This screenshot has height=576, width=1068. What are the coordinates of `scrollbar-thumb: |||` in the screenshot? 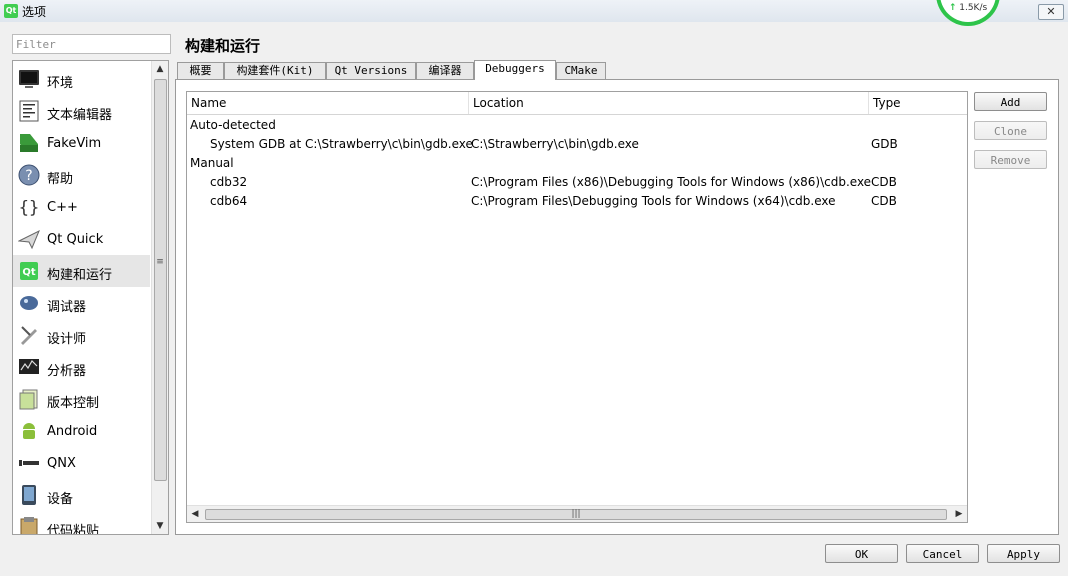 It's located at (576, 514).